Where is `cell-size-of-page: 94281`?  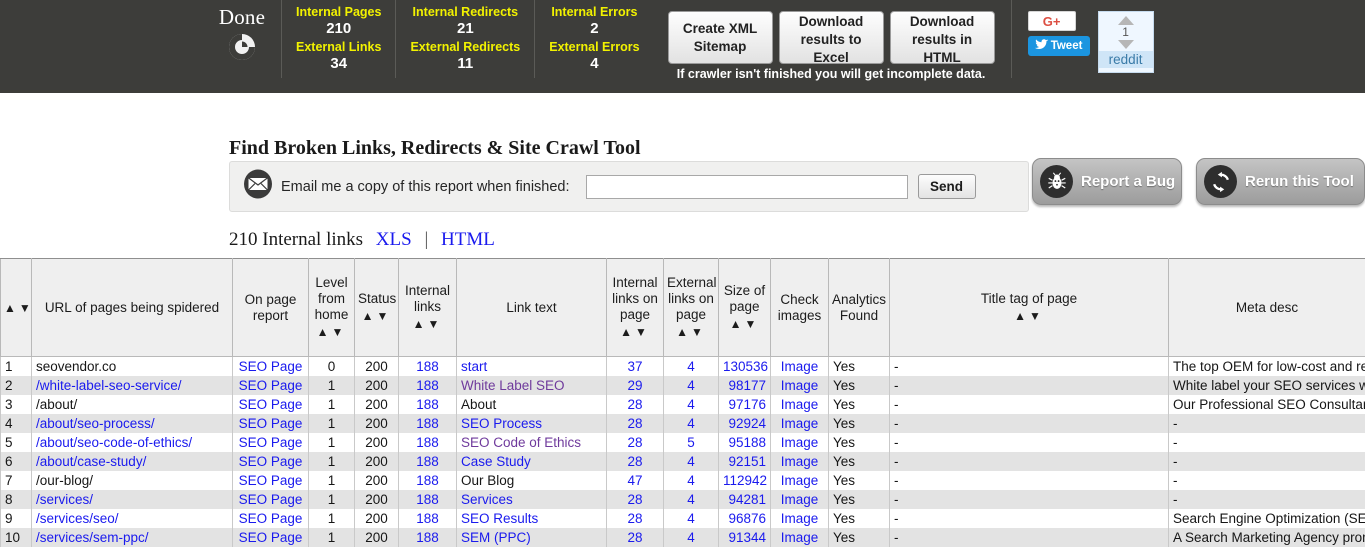 cell-size-of-page: 94281 is located at coordinates (744, 499).